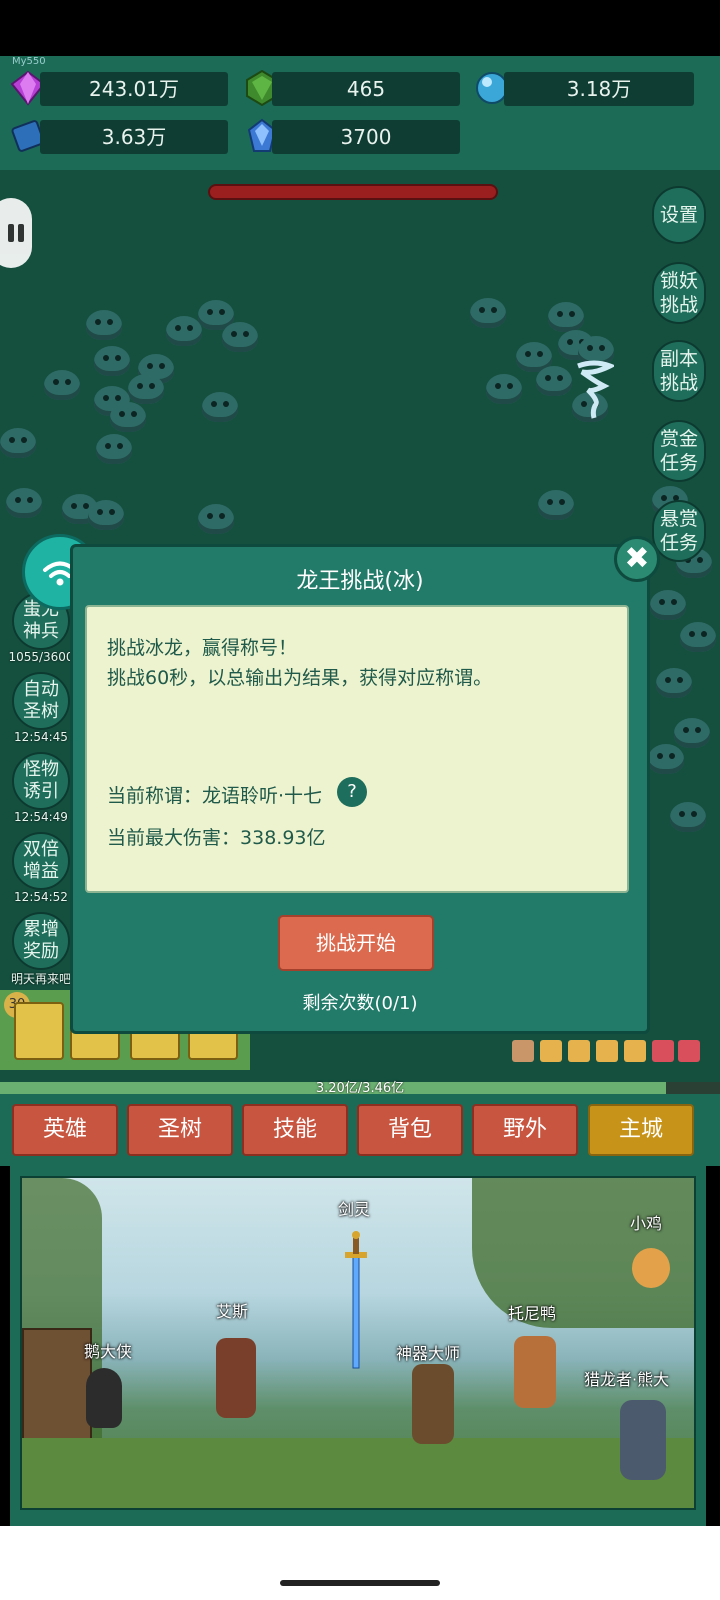 The width and height of the screenshot is (720, 1600). Describe the element at coordinates (360, 28) in the screenshot. I see `status-bar` at that location.